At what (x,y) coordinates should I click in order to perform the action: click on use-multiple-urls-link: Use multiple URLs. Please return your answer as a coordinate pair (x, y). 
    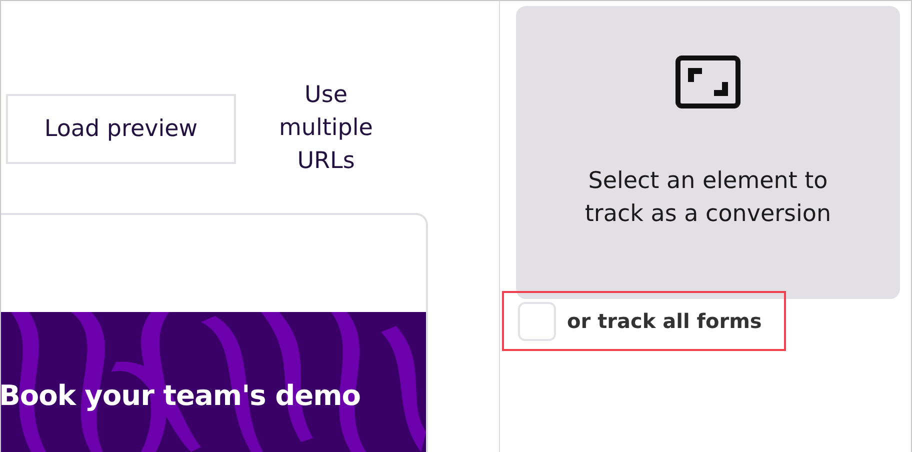
    Looking at the image, I should click on (326, 128).